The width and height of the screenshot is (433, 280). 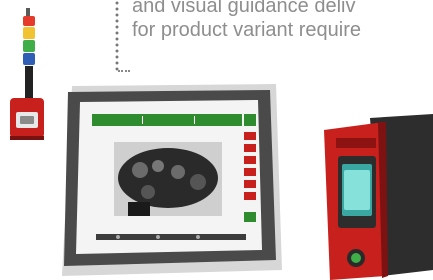 I want to click on dotted-divider, so click(x=117, y=36).